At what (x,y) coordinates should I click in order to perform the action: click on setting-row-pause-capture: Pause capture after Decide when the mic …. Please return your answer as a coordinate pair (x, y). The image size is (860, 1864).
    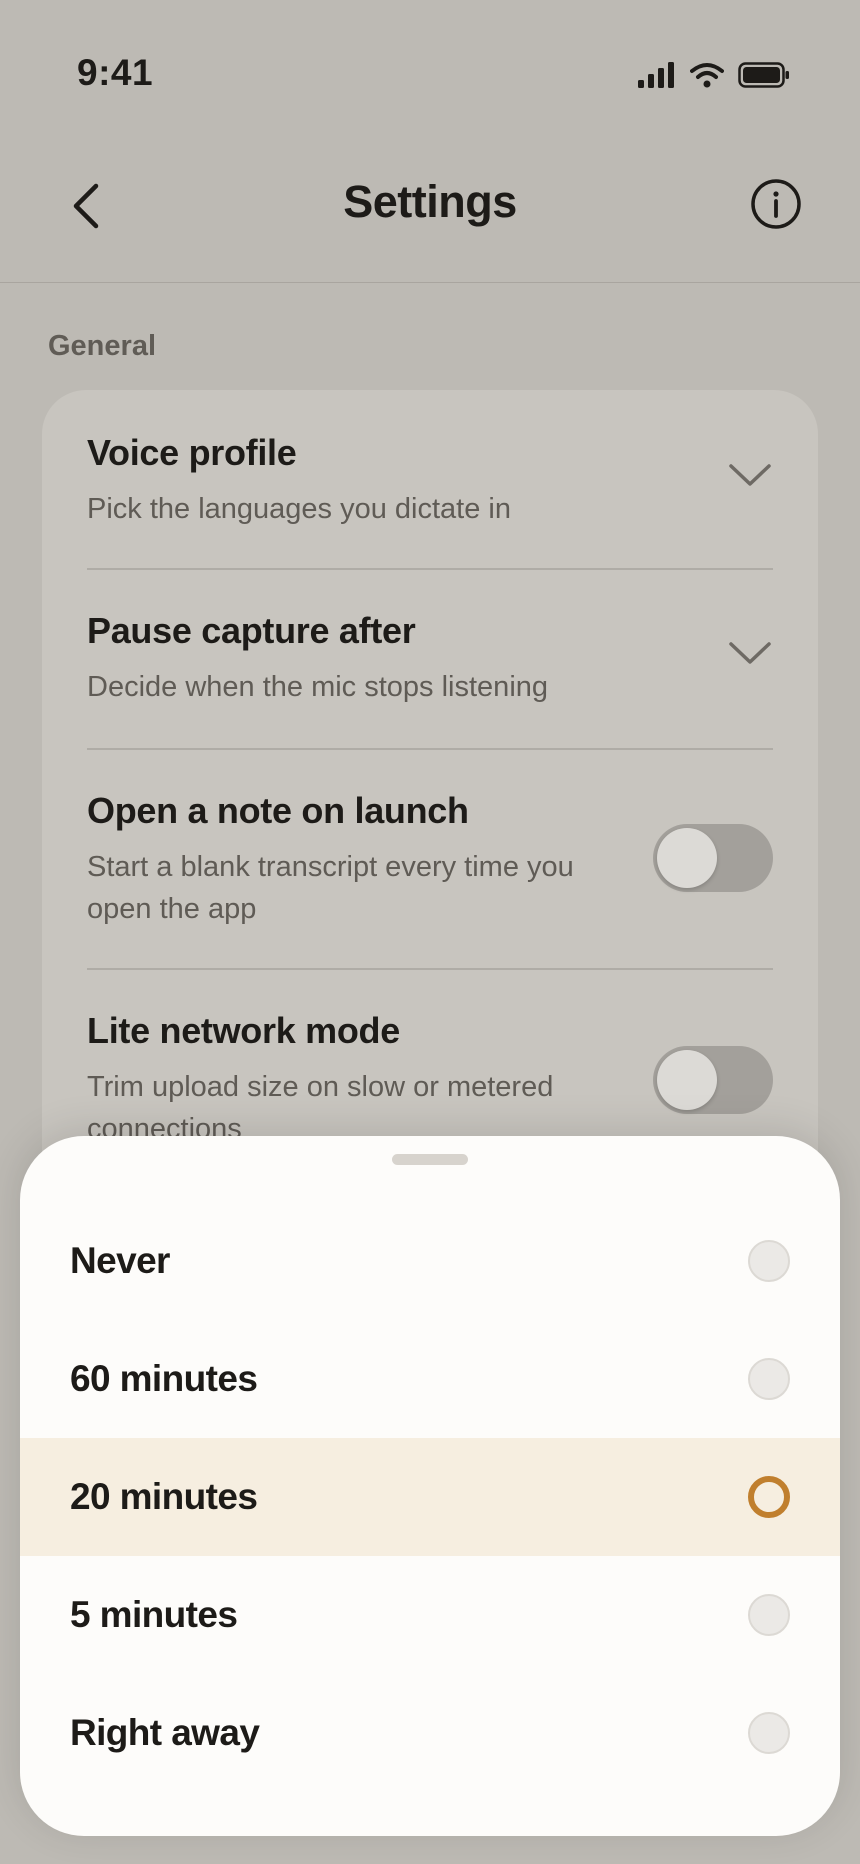
    Looking at the image, I should click on (430, 665).